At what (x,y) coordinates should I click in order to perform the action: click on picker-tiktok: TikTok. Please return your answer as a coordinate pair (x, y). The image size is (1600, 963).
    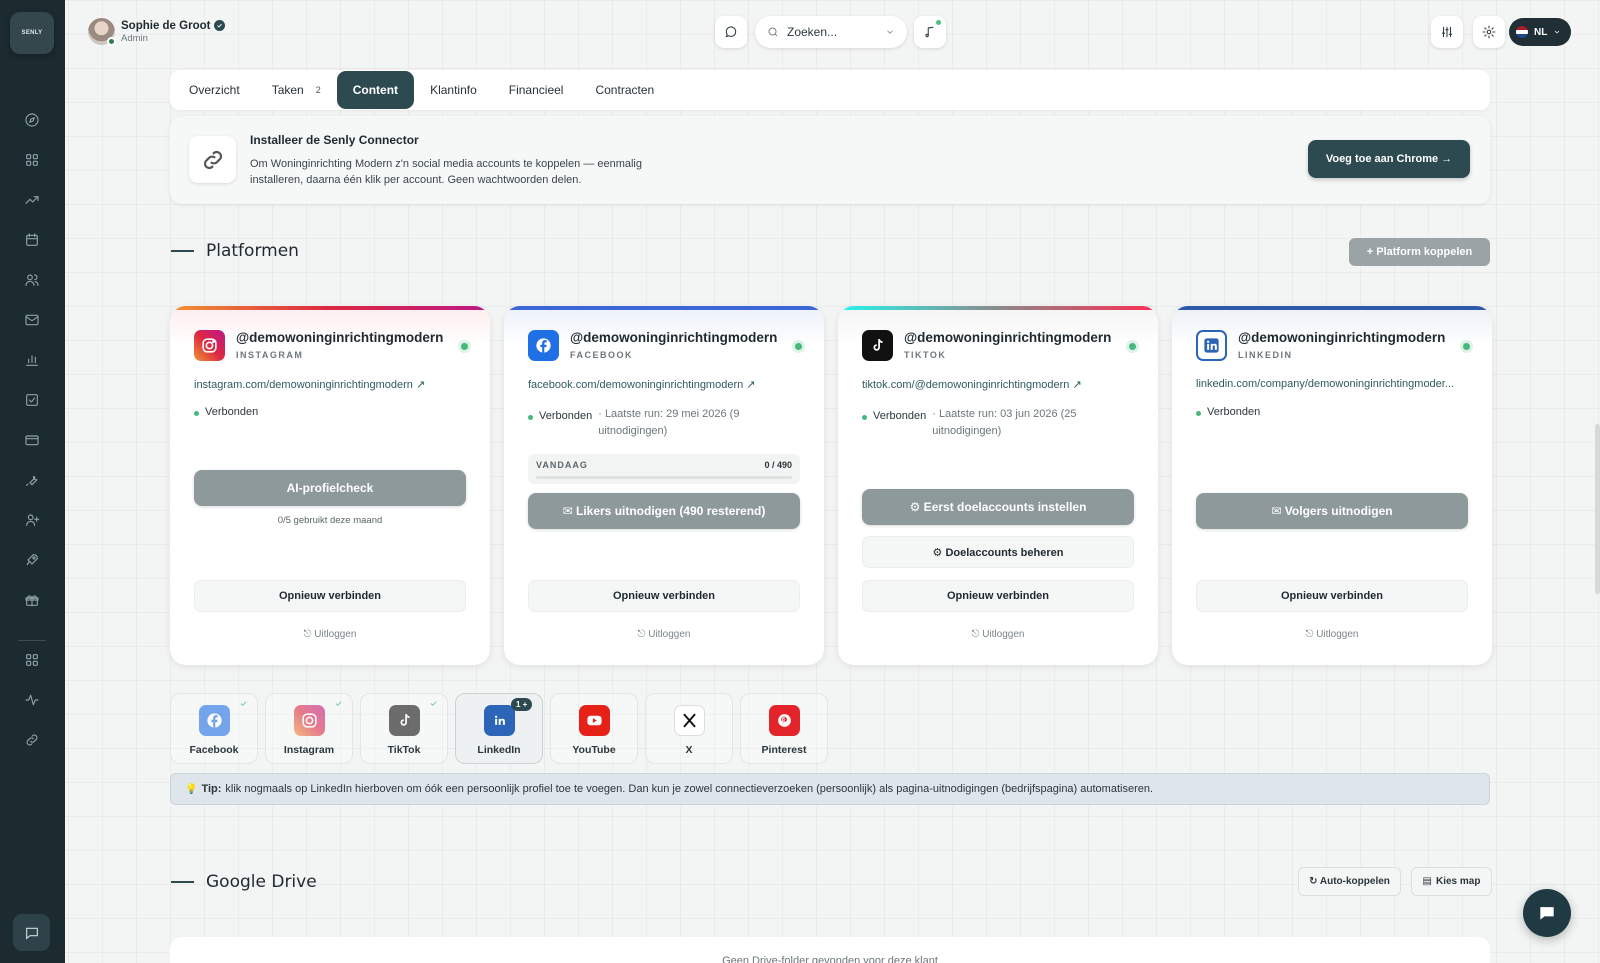
    Looking at the image, I should click on (404, 728).